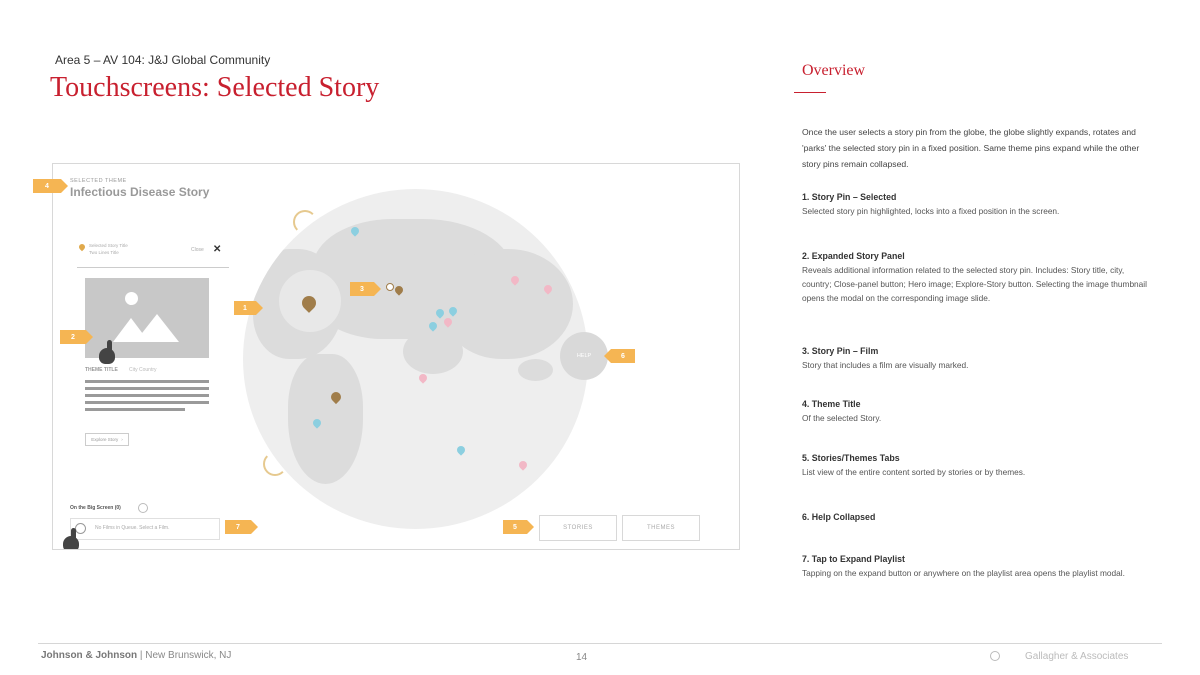 This screenshot has height=675, width=1200. Describe the element at coordinates (834, 70) in the screenshot. I see `overview-heading: Overview` at that location.